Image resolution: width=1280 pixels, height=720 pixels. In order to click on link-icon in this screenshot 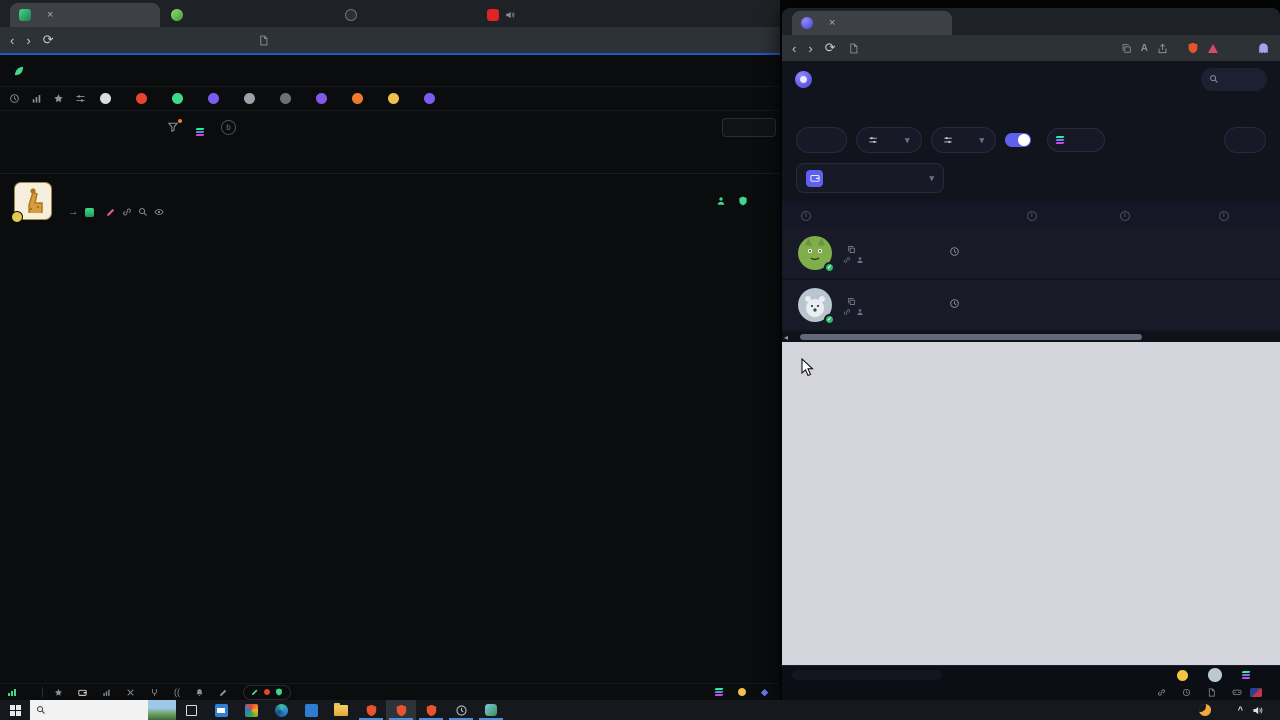, I will do `click(127, 212)`.